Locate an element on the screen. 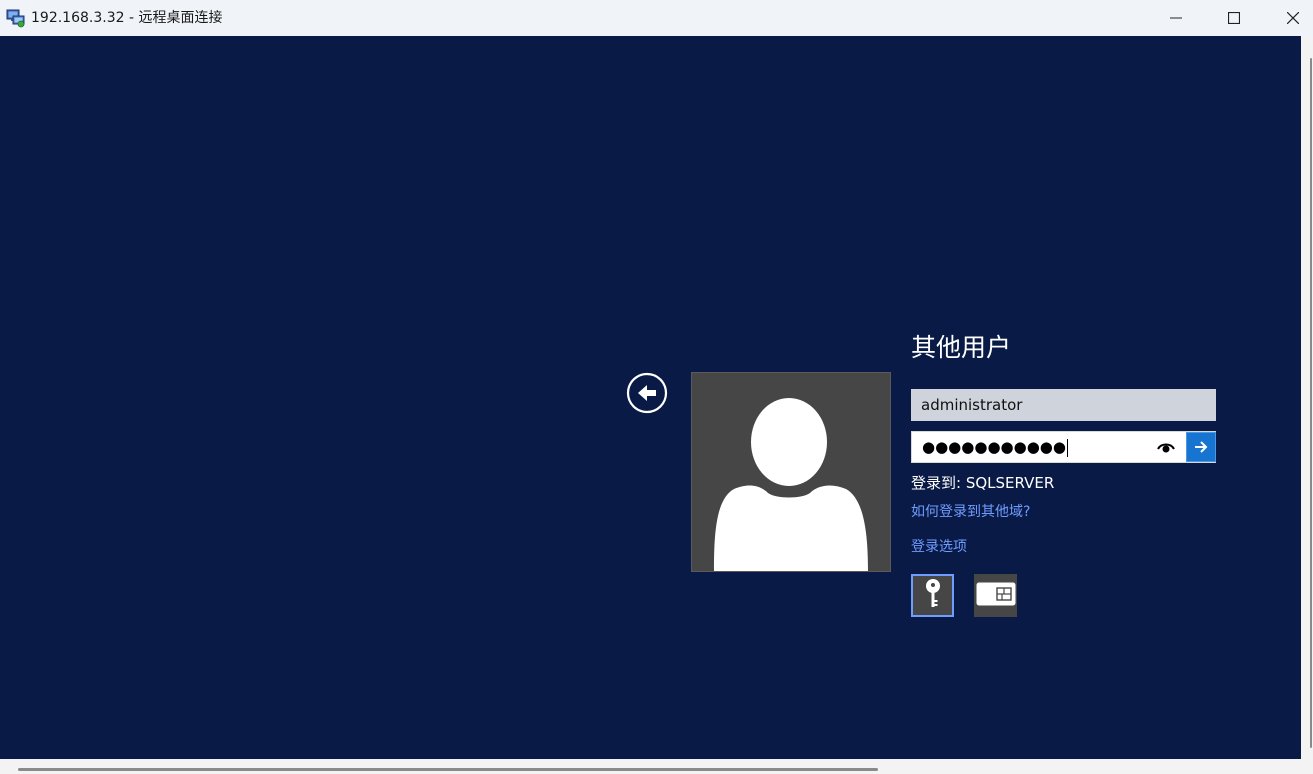 The width and height of the screenshot is (1313, 774). username-input: administrator is located at coordinates (1063, 405).